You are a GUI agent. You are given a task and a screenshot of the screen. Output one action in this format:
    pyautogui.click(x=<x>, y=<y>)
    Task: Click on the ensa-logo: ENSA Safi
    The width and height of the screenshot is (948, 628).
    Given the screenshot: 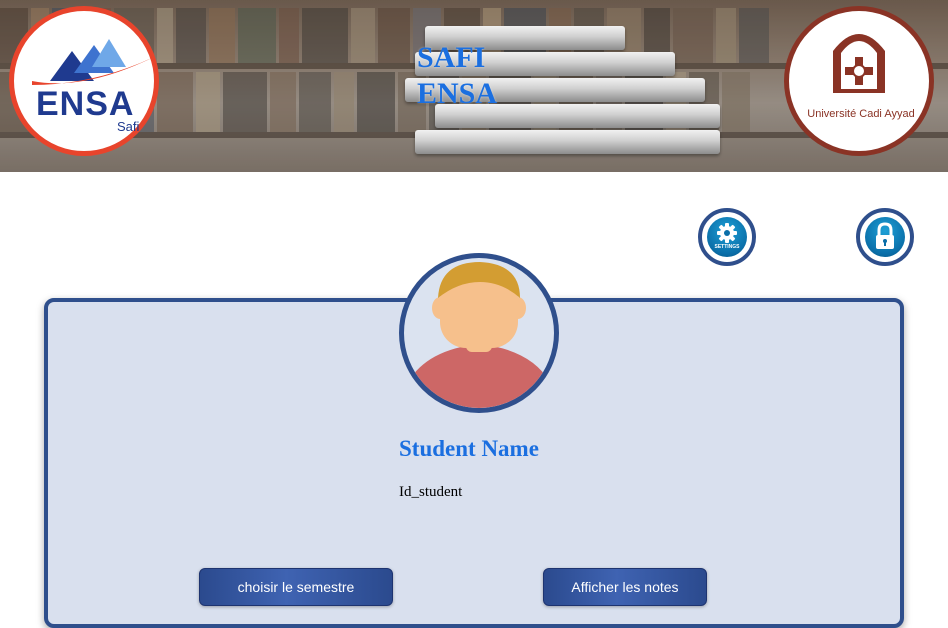 What is the action you would take?
    pyautogui.click(x=84, y=81)
    